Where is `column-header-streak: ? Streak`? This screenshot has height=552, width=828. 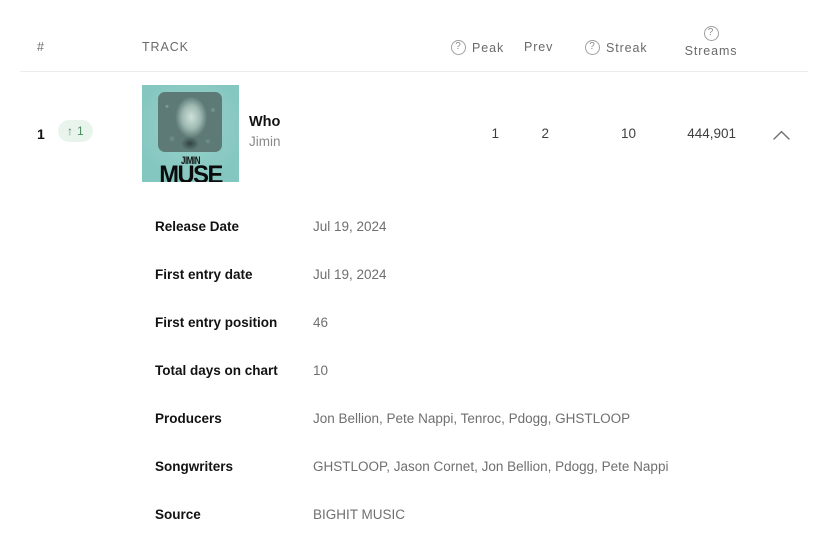 column-header-streak: ? Streak is located at coordinates (616, 47).